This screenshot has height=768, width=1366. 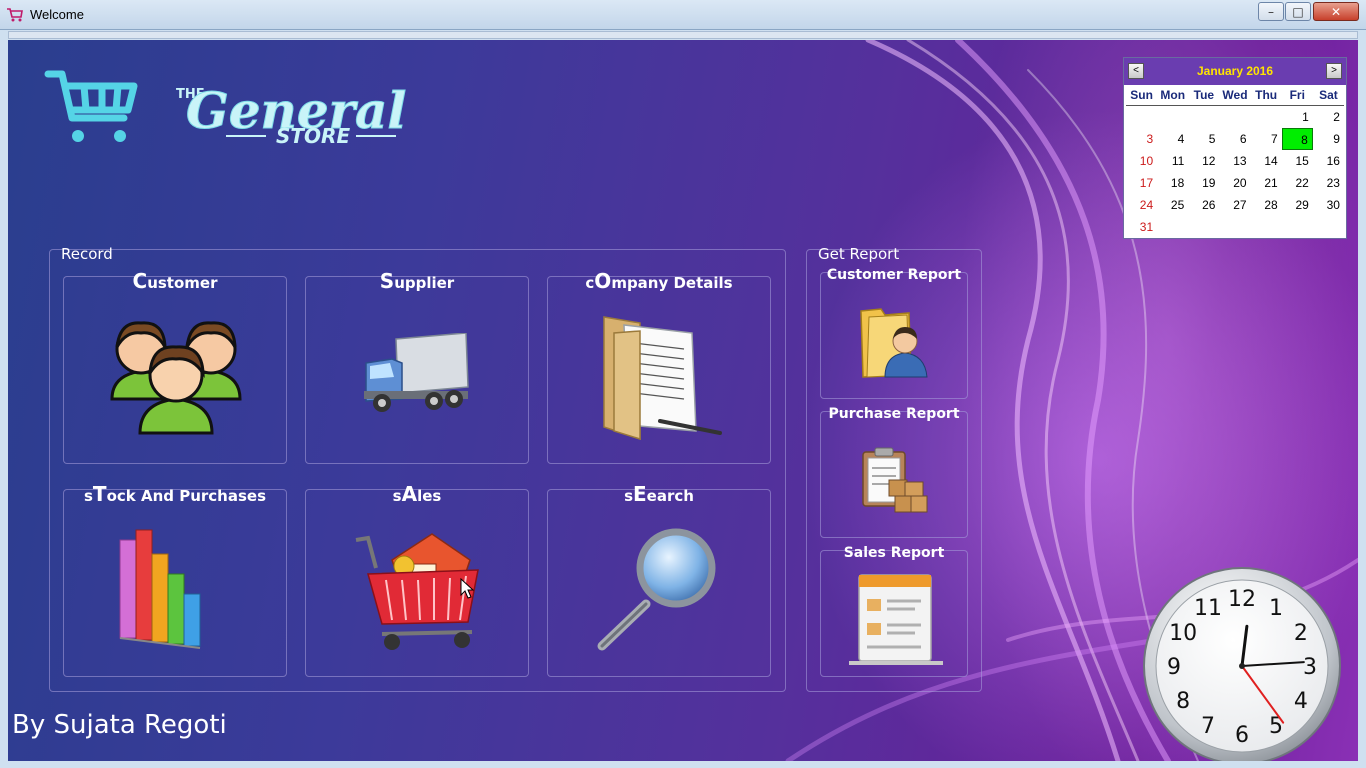 I want to click on sales-document-icon, so click(x=896, y=619).